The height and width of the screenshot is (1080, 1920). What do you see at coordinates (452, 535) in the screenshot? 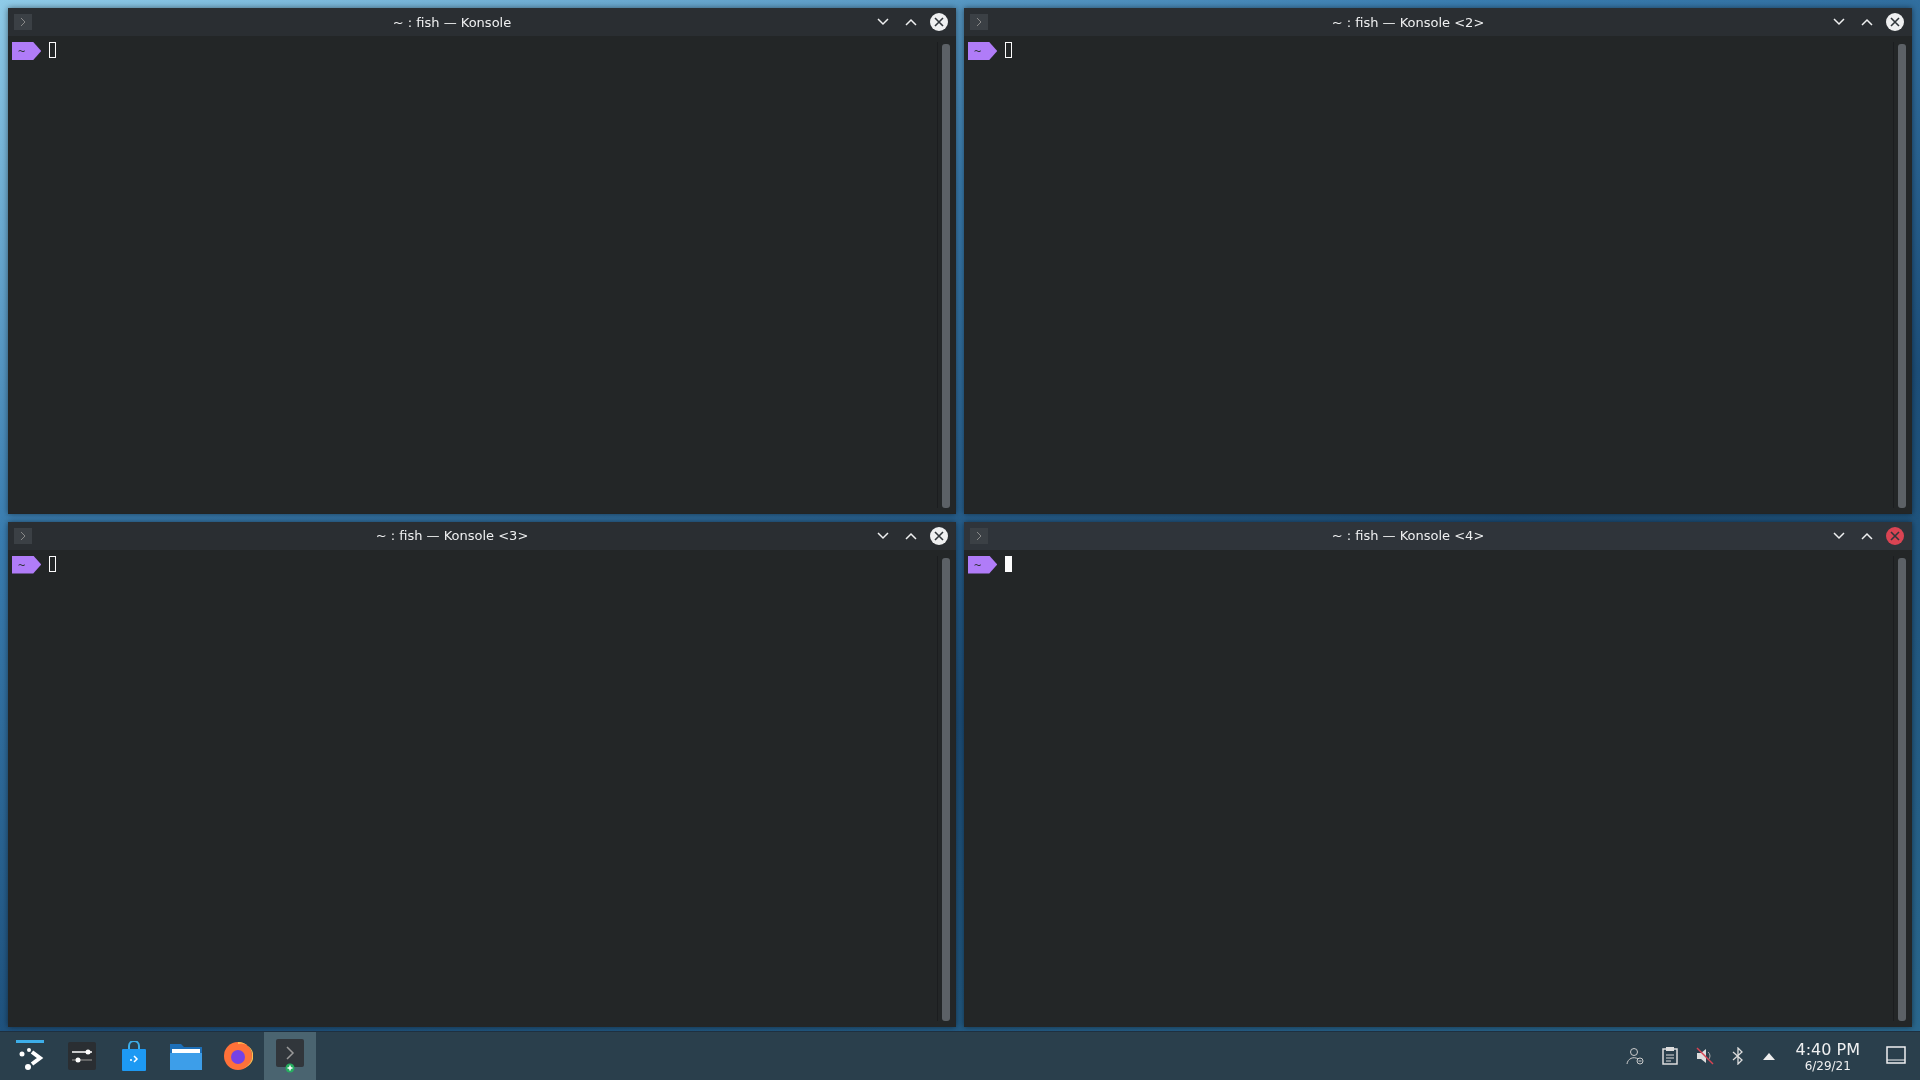
I see `window-title: ~ : fish — Konsole <3>` at bounding box center [452, 535].